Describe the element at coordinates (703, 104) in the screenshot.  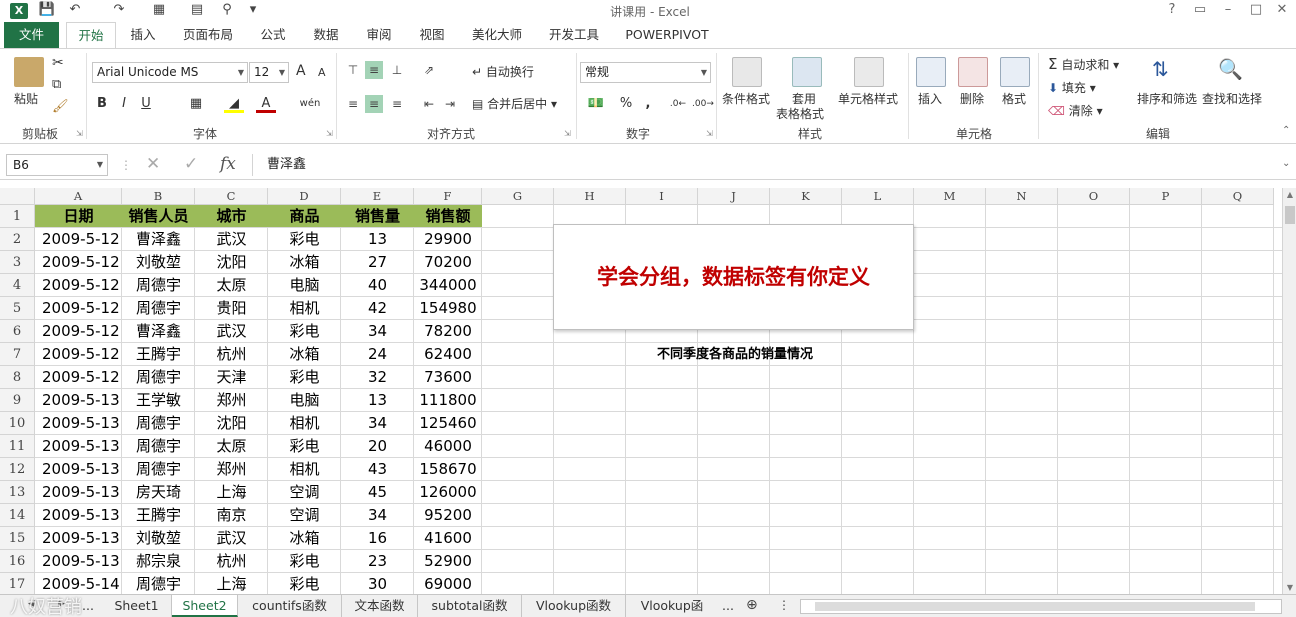
I see `decrease-decimal-icon: .00→` at that location.